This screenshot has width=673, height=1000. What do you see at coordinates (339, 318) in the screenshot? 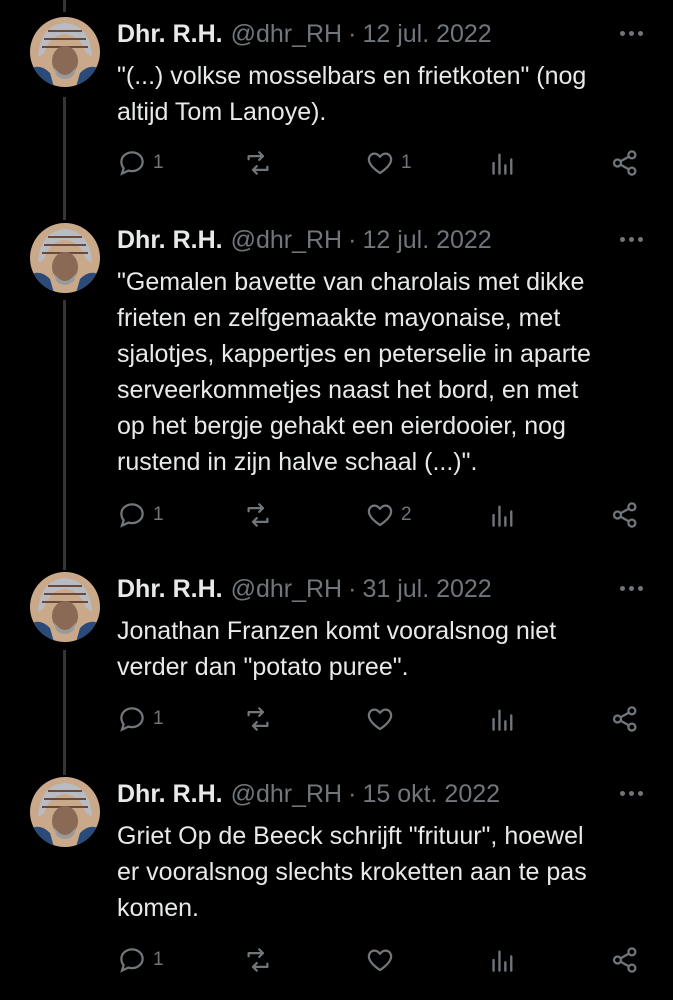
I see `tweet-text-line: frieten en zelfgemaakte mayonaise, met` at bounding box center [339, 318].